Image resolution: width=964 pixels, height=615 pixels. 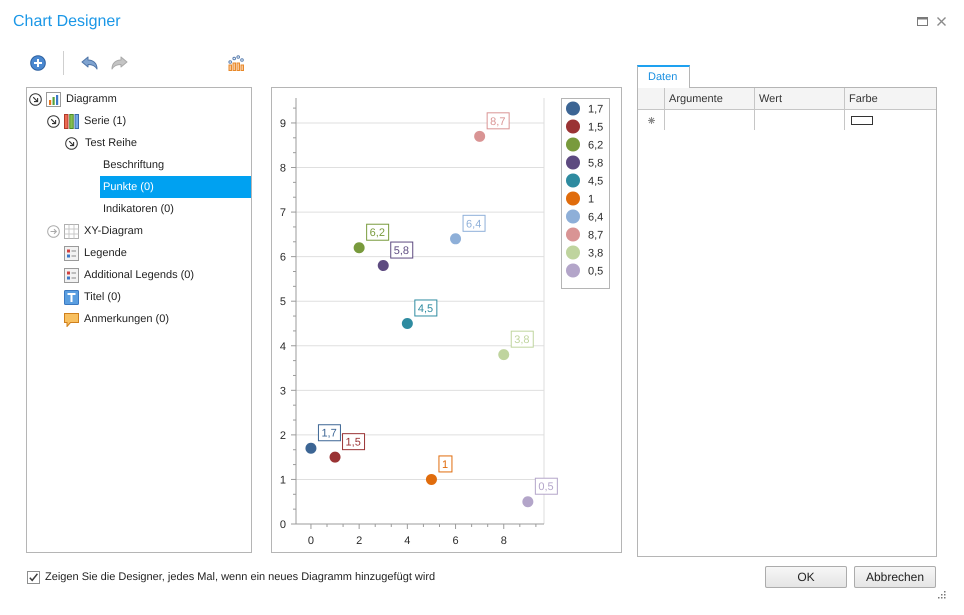 I want to click on axis-tick-label: 7, so click(x=283, y=213).